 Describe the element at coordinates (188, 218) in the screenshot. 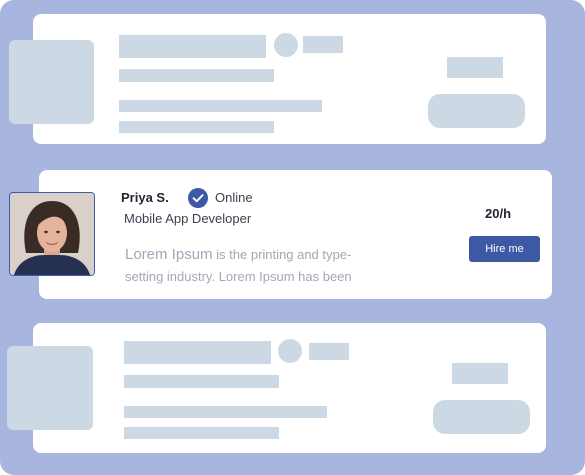

I see `freelancer-role: Mobile App Developer` at that location.